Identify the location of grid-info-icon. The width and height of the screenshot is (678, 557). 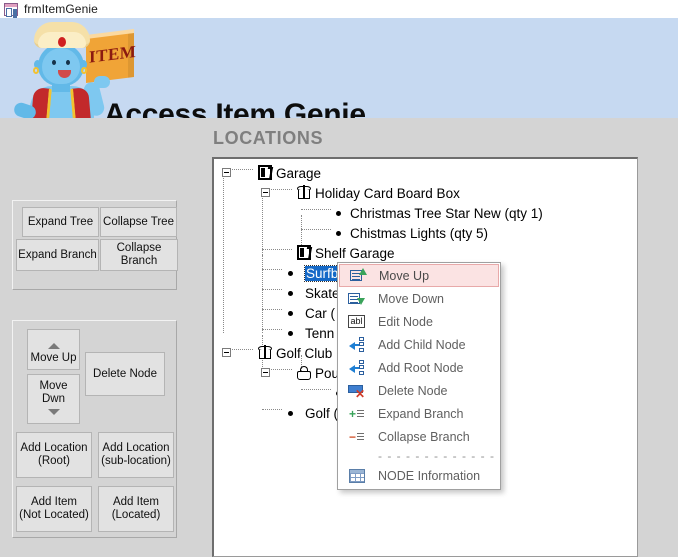
(358, 476).